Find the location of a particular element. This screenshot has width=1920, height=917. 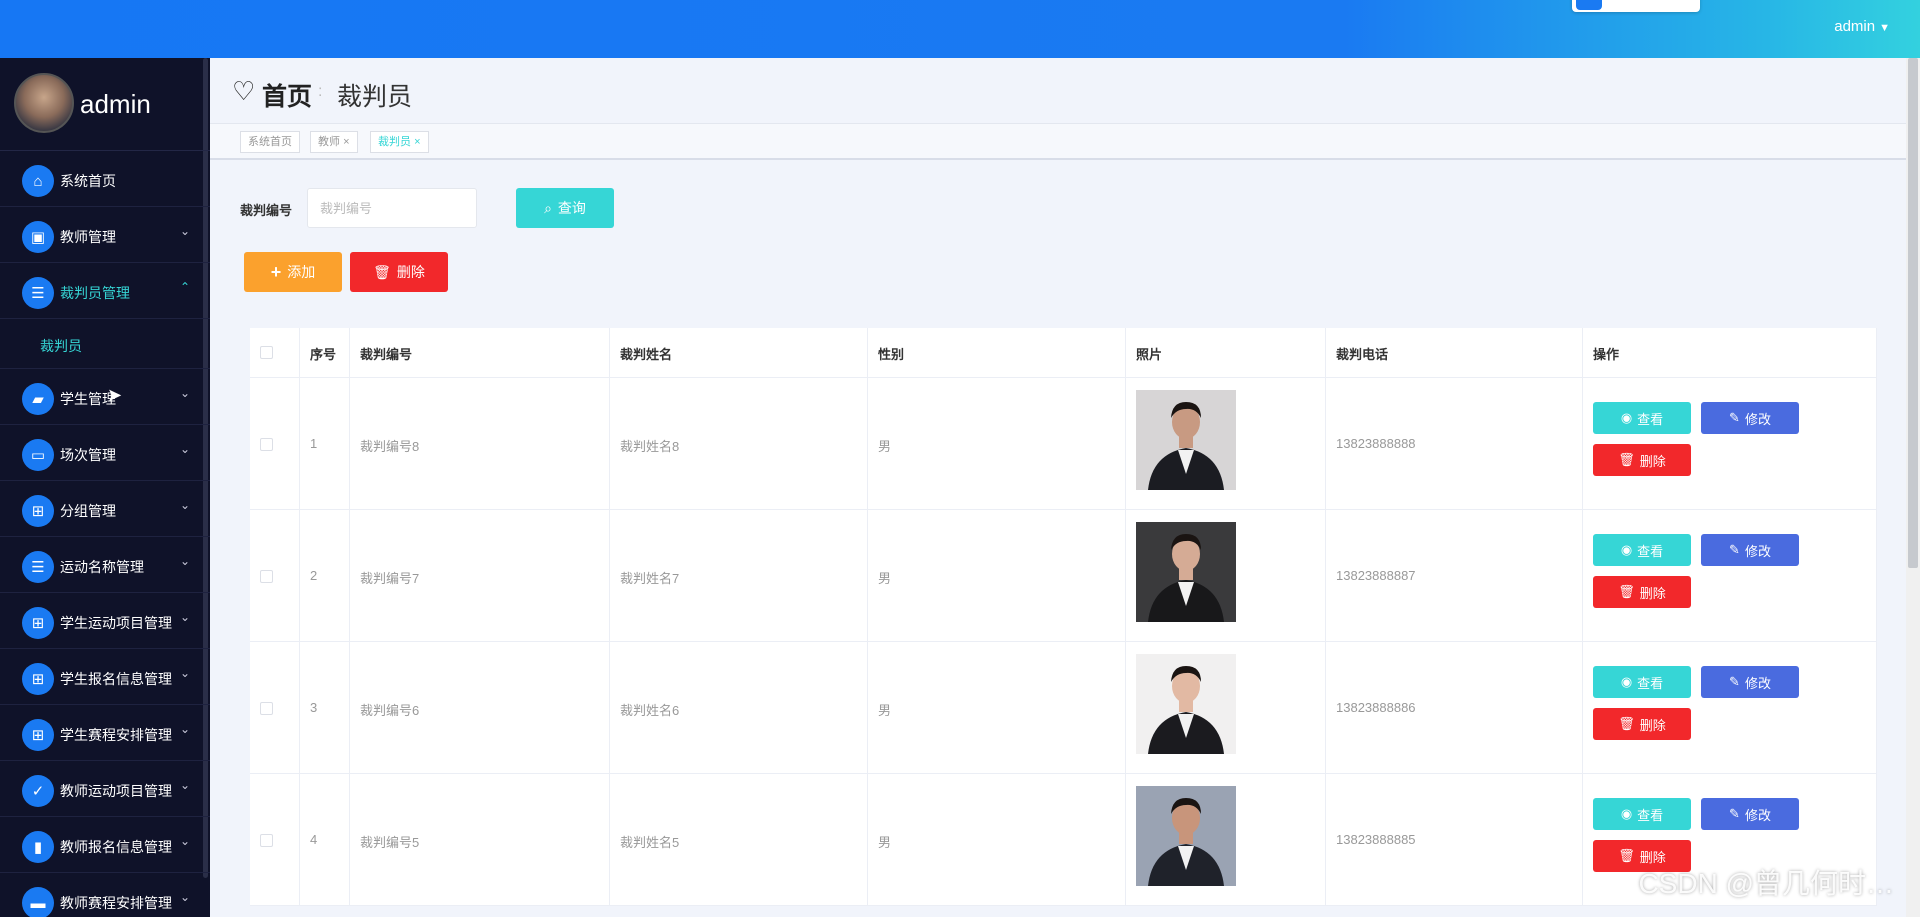

delete-button: 🗑 删除 is located at coordinates (399, 272).